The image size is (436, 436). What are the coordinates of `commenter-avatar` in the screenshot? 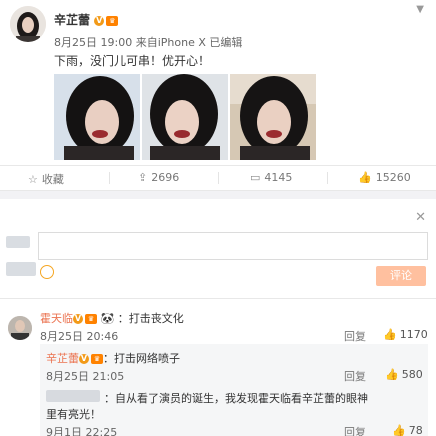 It's located at (20, 328).